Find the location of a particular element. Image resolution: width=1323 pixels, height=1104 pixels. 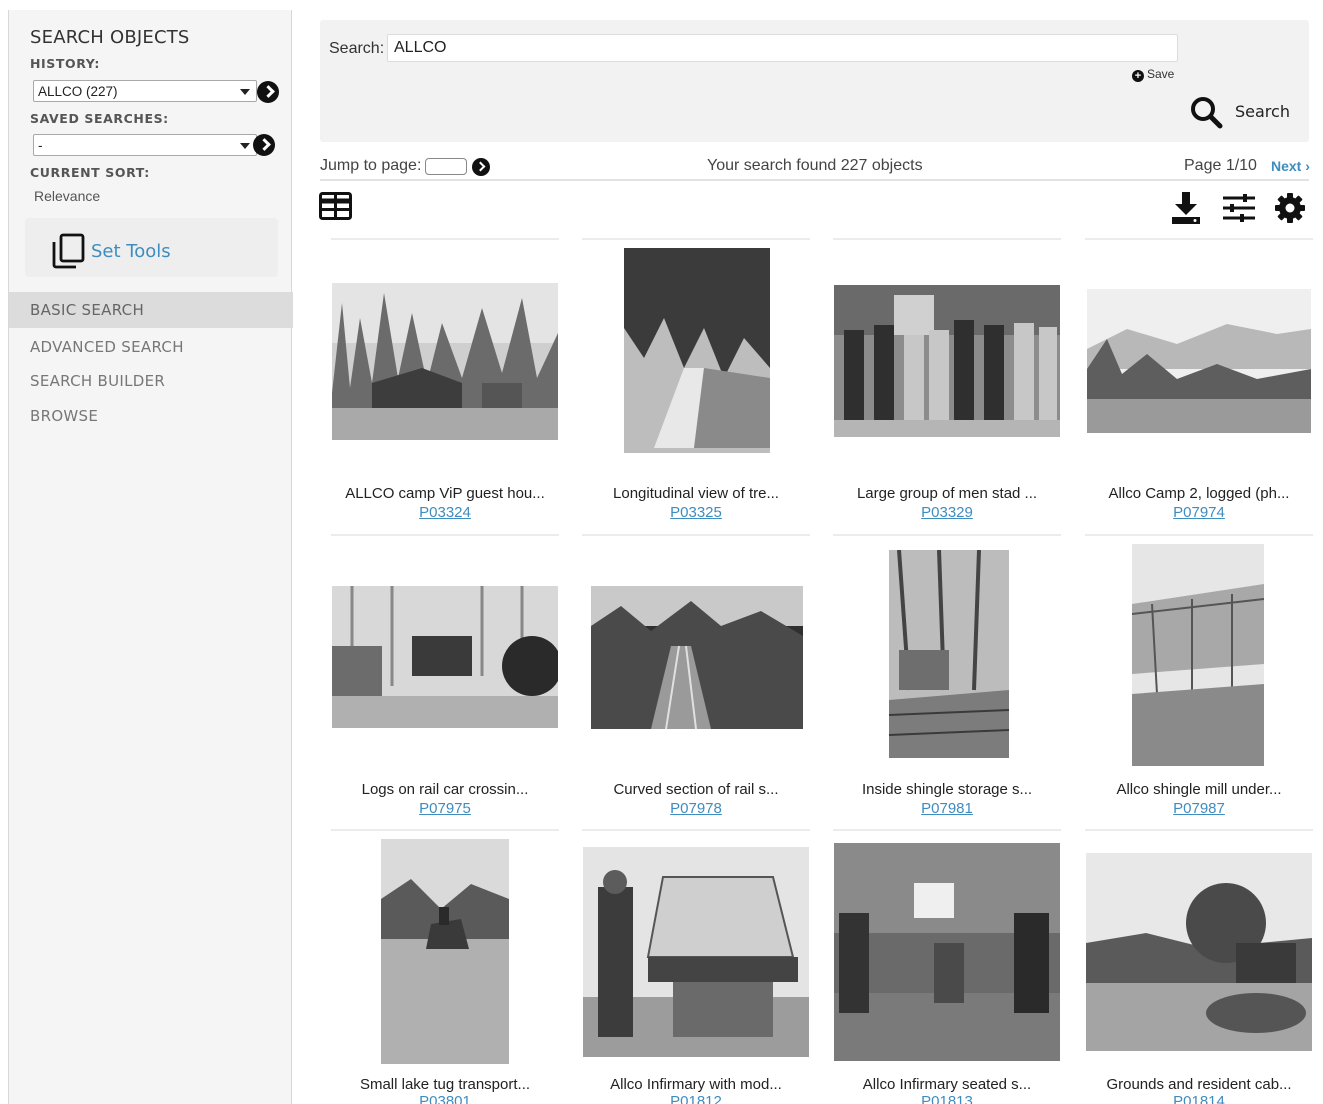

set-tools-label: Set Tools is located at coordinates (131, 251).